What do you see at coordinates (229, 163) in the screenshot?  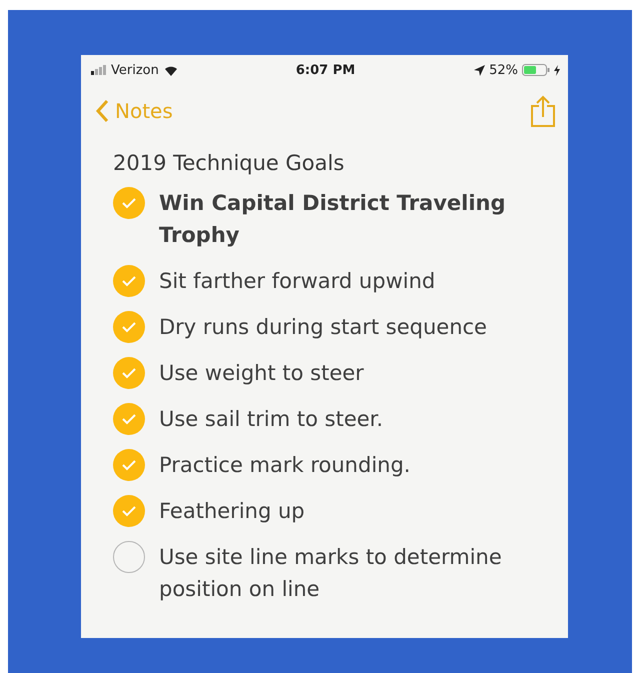 I see `note-title: 2019 Technique Goals` at bounding box center [229, 163].